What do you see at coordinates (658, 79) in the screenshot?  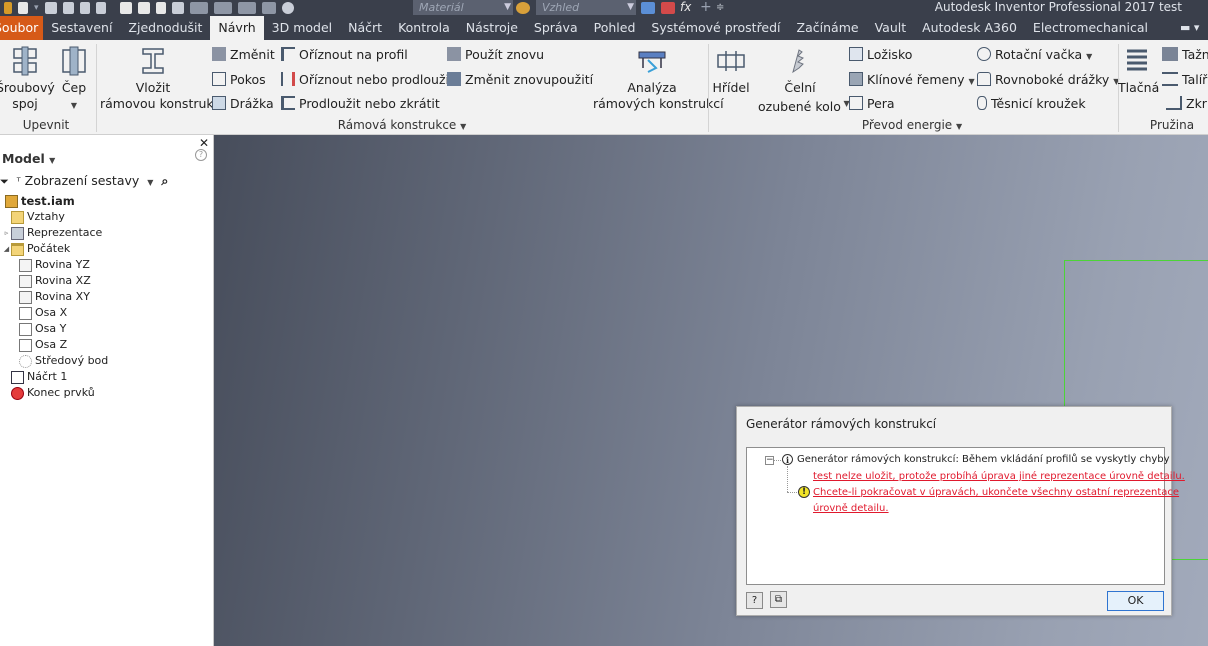 I see `frame-analysis-button: Analýza rámových konstrukcí` at bounding box center [658, 79].